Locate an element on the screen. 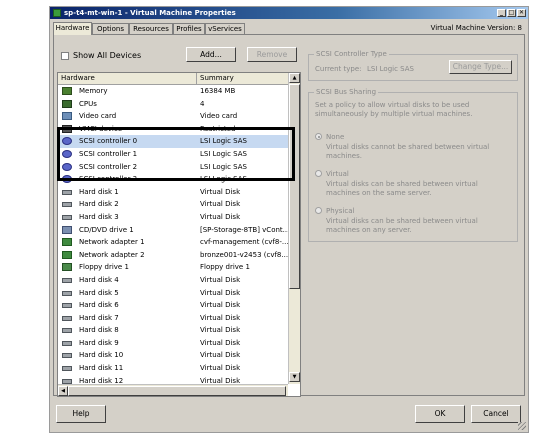  radio-none-label: None is located at coordinates (335, 137).